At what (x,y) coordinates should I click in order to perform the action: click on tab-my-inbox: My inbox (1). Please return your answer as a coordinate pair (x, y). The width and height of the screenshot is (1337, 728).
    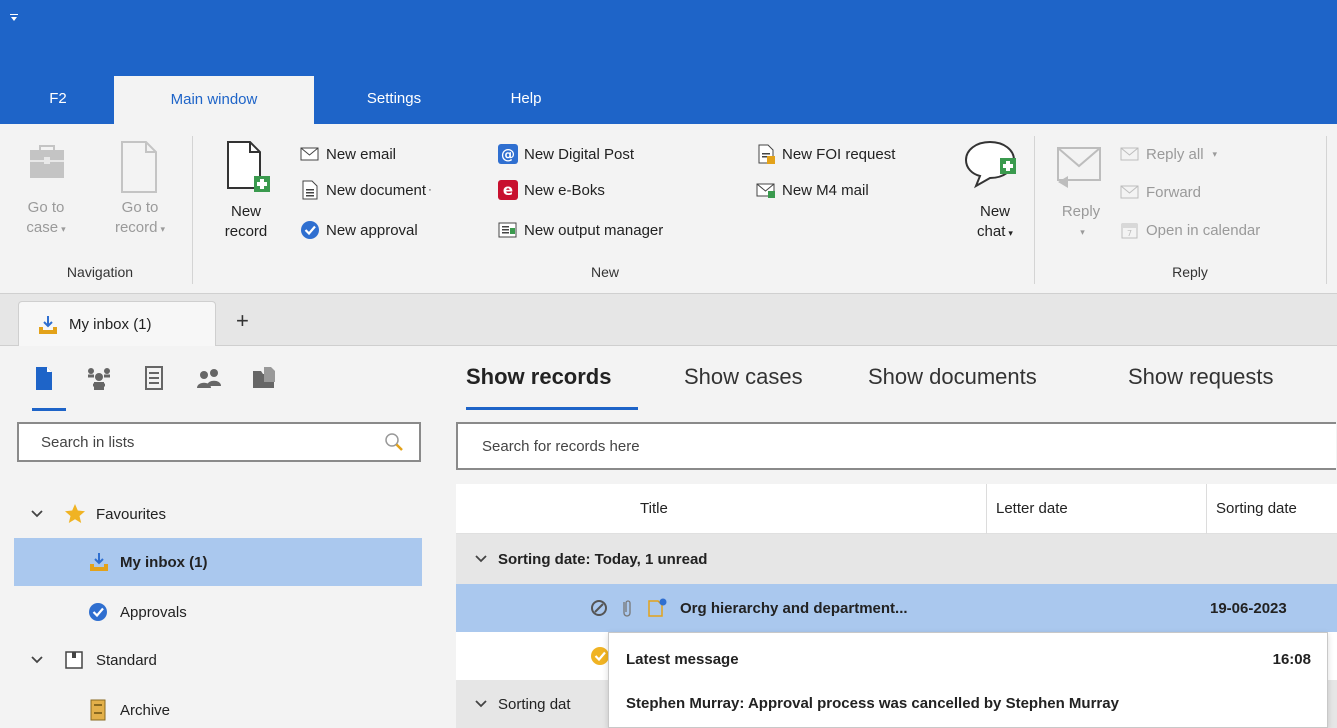
    Looking at the image, I should click on (117, 324).